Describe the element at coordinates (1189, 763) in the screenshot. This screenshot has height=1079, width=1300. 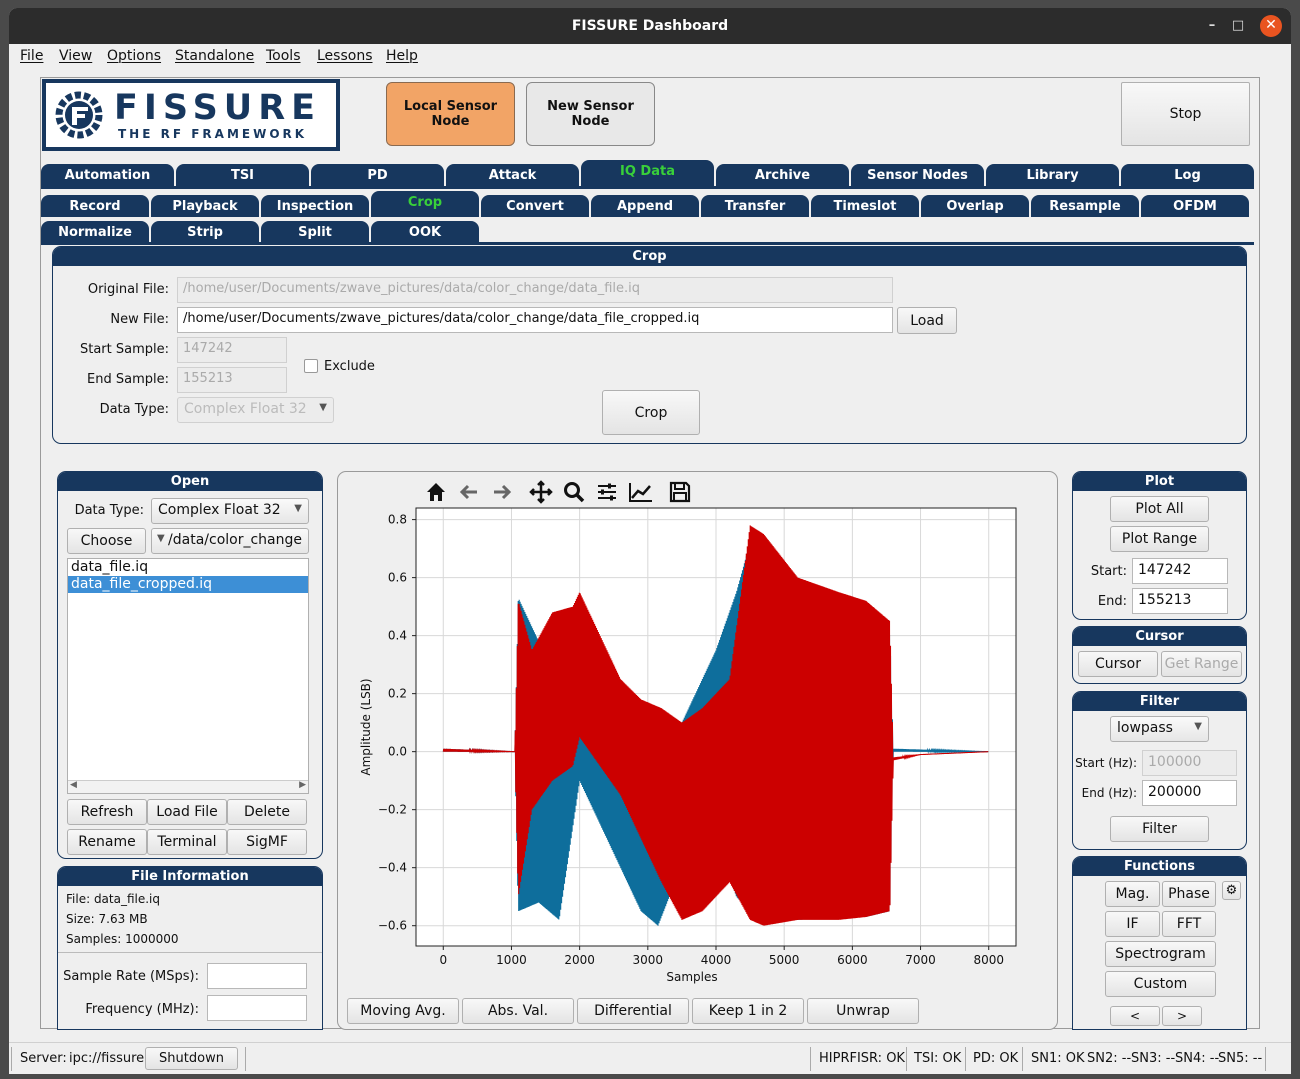
I see `filter-start-field: 100000` at that location.